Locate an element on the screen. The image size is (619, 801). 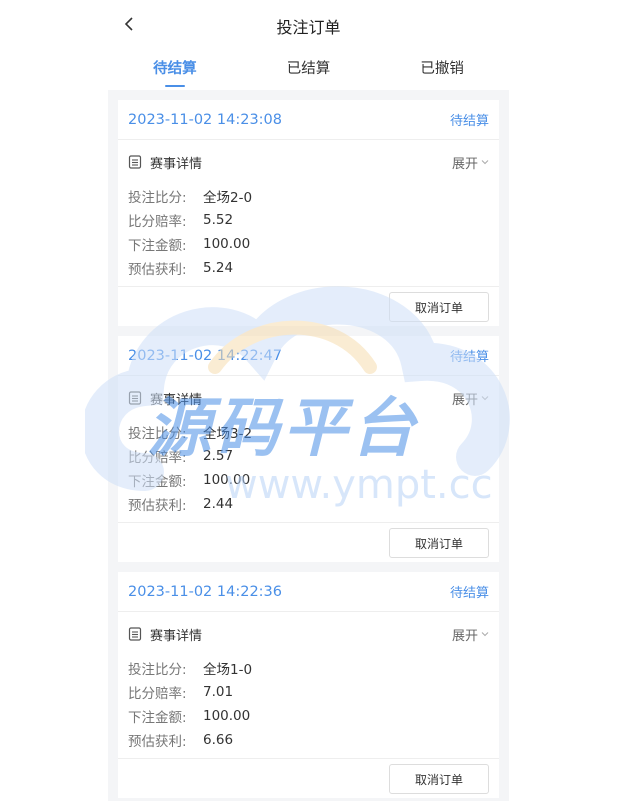
tab-settled: 已结算 is located at coordinates (309, 70).